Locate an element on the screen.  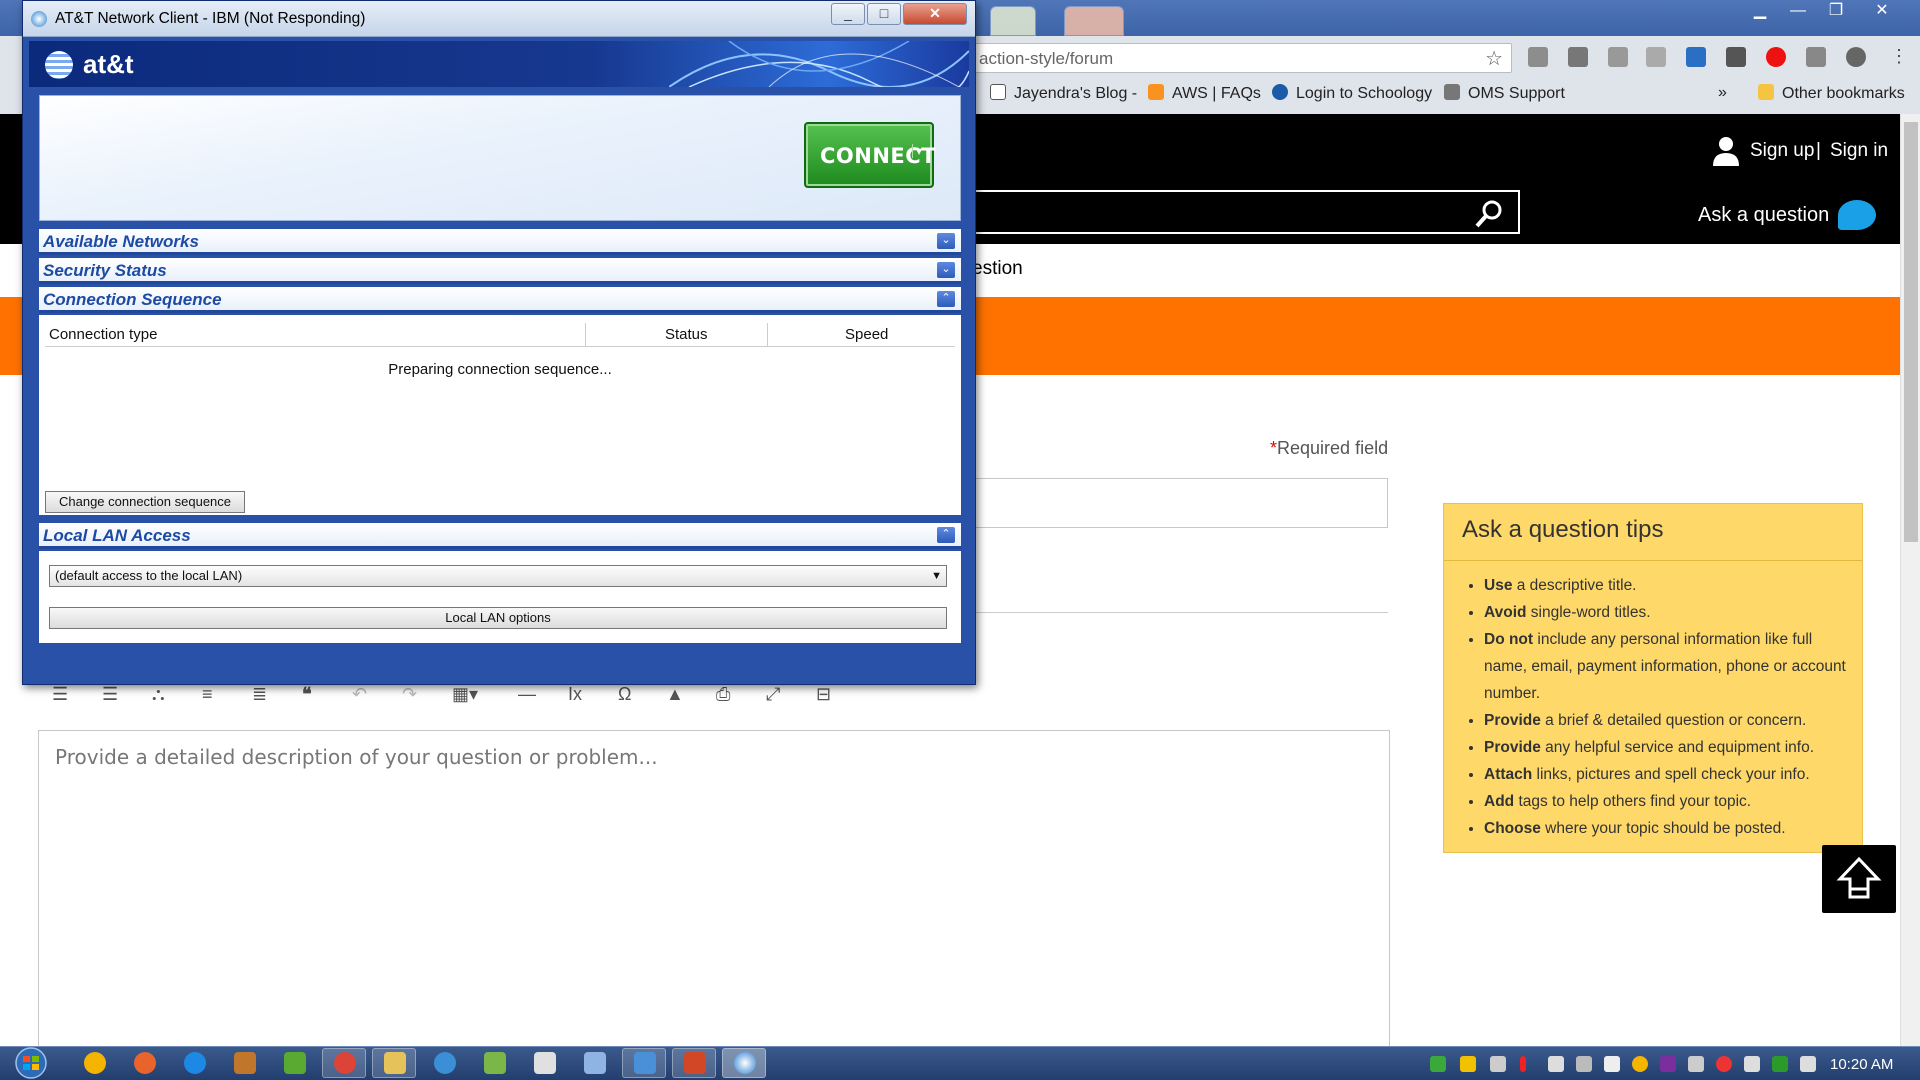
local-lan-options-button: Local LAN options is located at coordinates (498, 618).